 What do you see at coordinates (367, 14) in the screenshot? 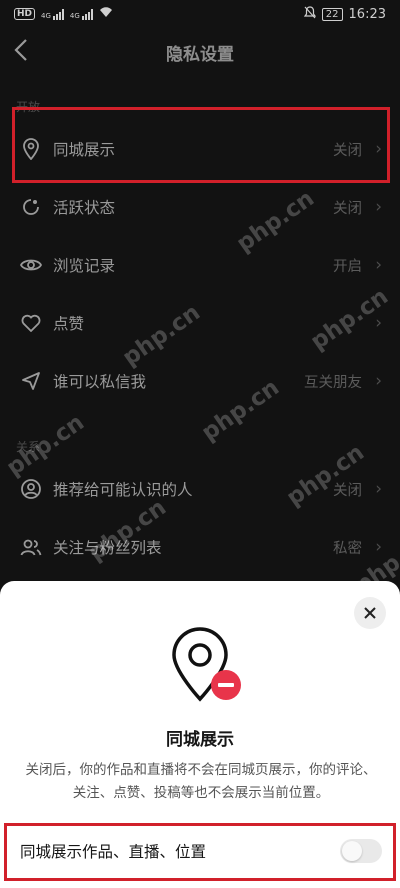
I see `clock: 16:23` at bounding box center [367, 14].